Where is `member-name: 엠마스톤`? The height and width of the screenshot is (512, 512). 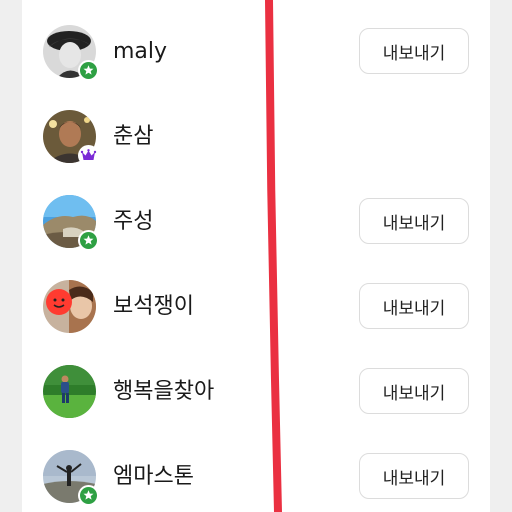 member-name: 엠마스톤 is located at coordinates (153, 476).